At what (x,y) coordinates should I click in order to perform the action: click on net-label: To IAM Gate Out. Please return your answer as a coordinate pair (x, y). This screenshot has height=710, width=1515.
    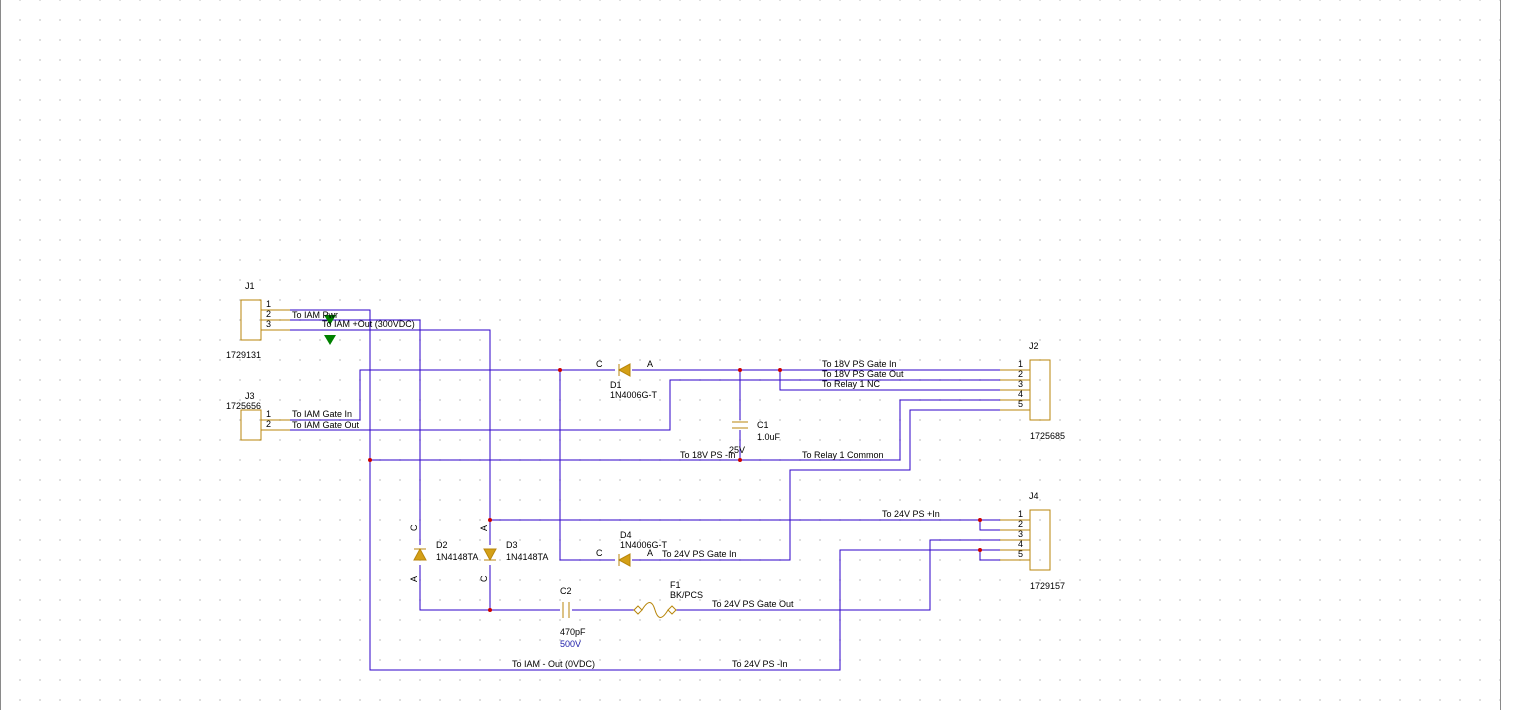
    Looking at the image, I should click on (326, 425).